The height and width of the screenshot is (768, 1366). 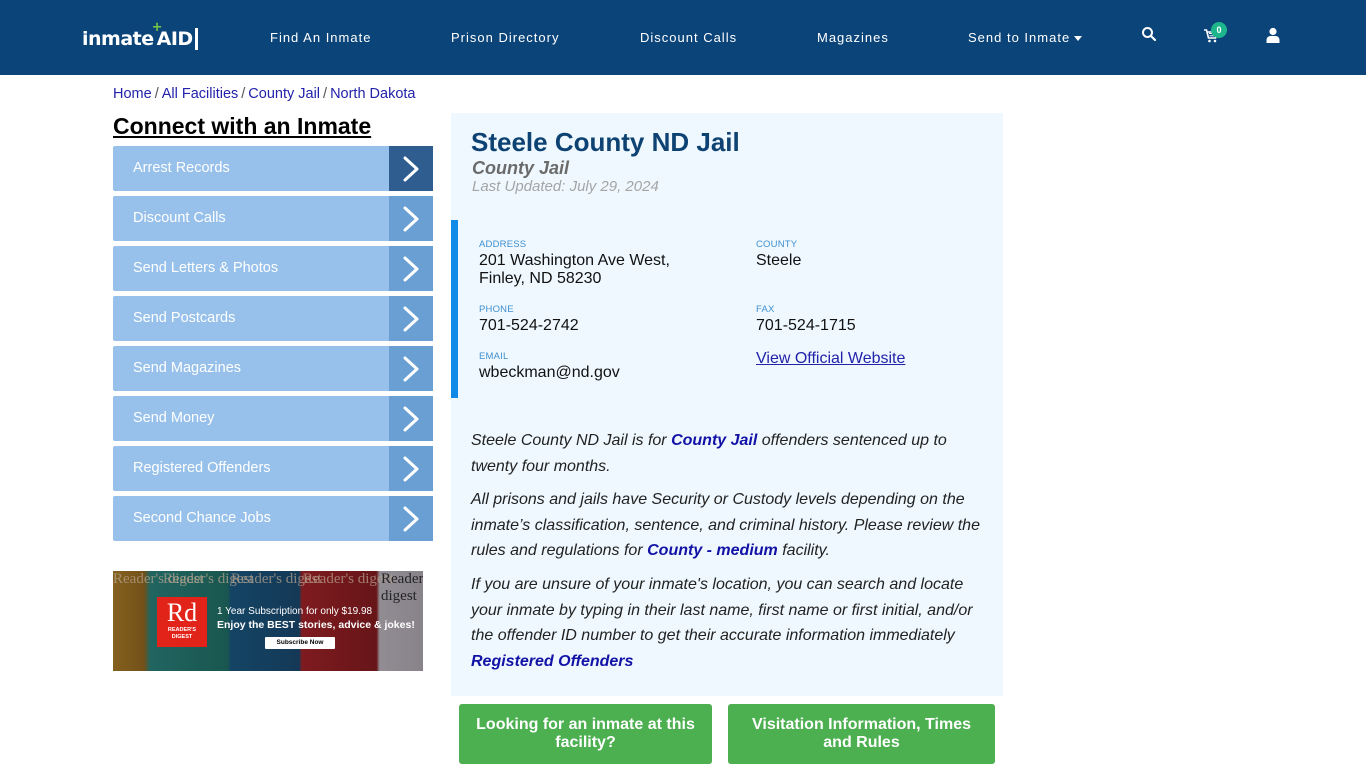 What do you see at coordinates (184, 318) in the screenshot?
I see `sidebar-item-label: Send Postcards` at bounding box center [184, 318].